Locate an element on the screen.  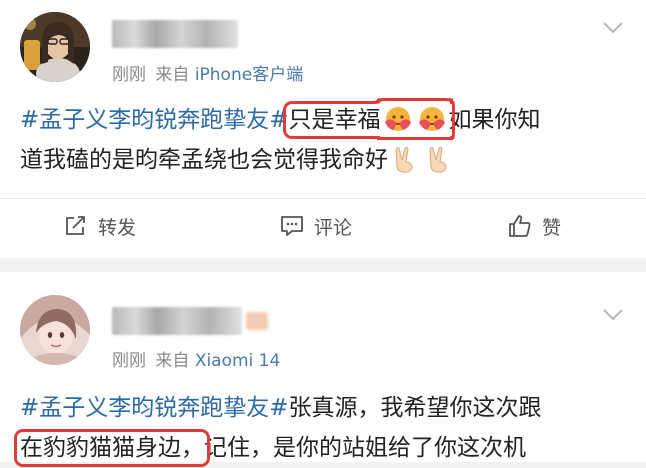
post-meta: 刚刚 来自 iPhone客户端 is located at coordinates (207, 72).